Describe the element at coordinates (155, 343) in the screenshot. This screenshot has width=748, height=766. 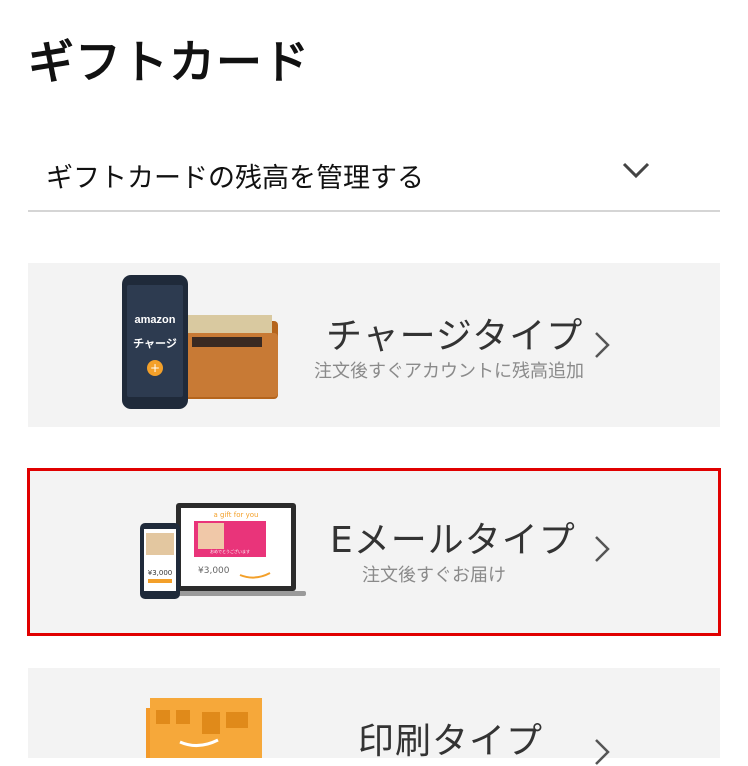
I see `phone-charge-text: チャージ` at that location.